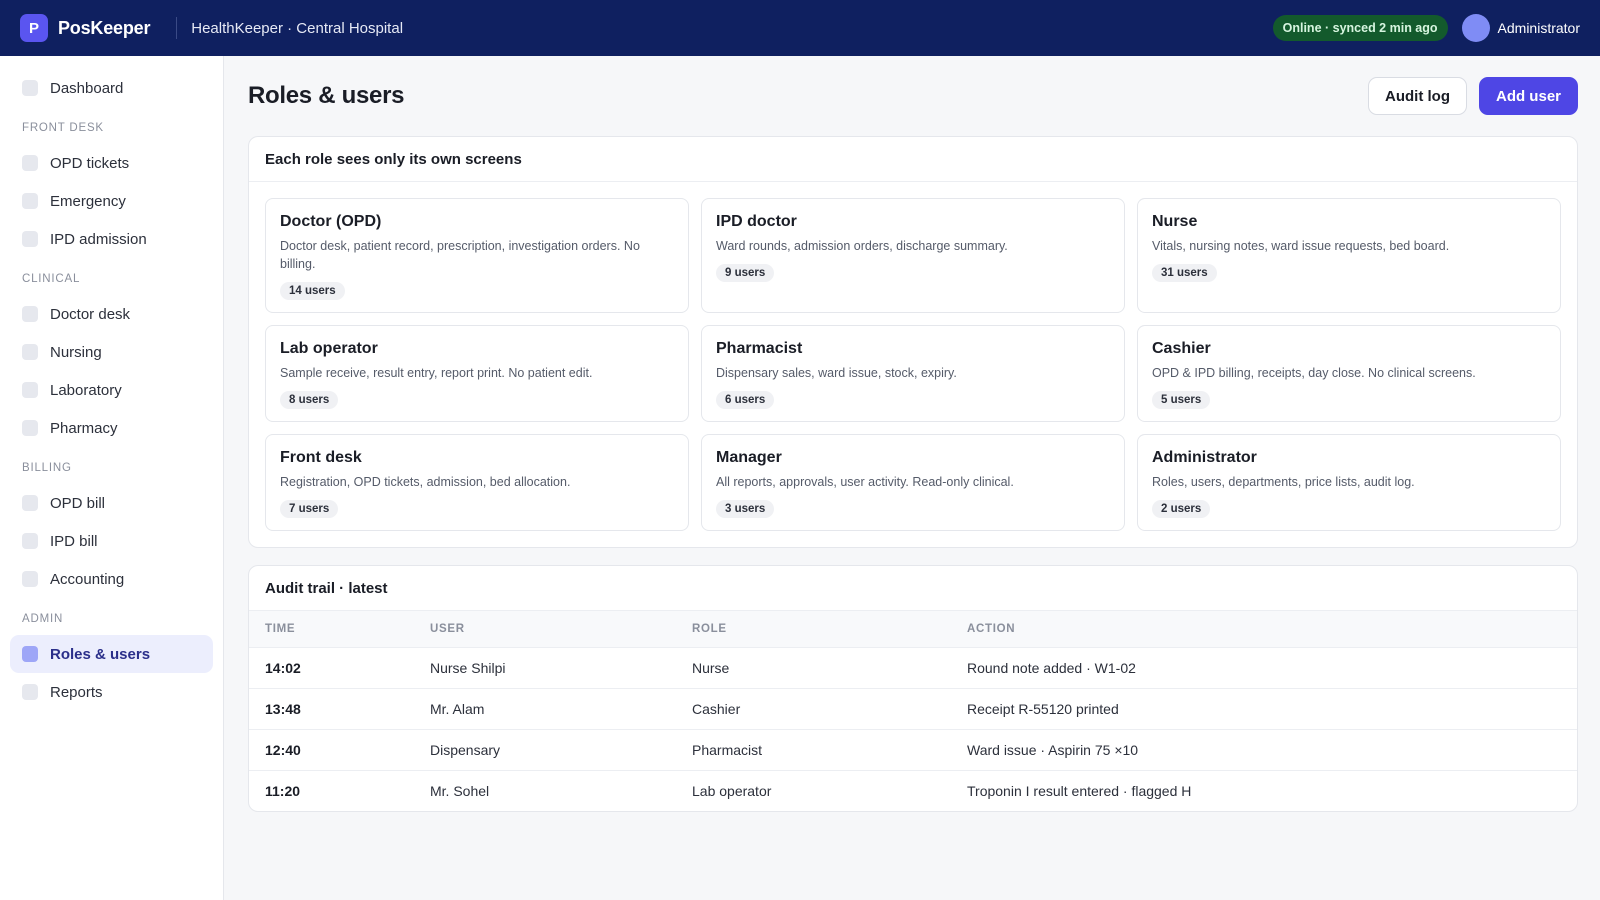  What do you see at coordinates (1079, 790) in the screenshot?
I see `cell-action: Troponin I result entered · flagged H` at bounding box center [1079, 790].